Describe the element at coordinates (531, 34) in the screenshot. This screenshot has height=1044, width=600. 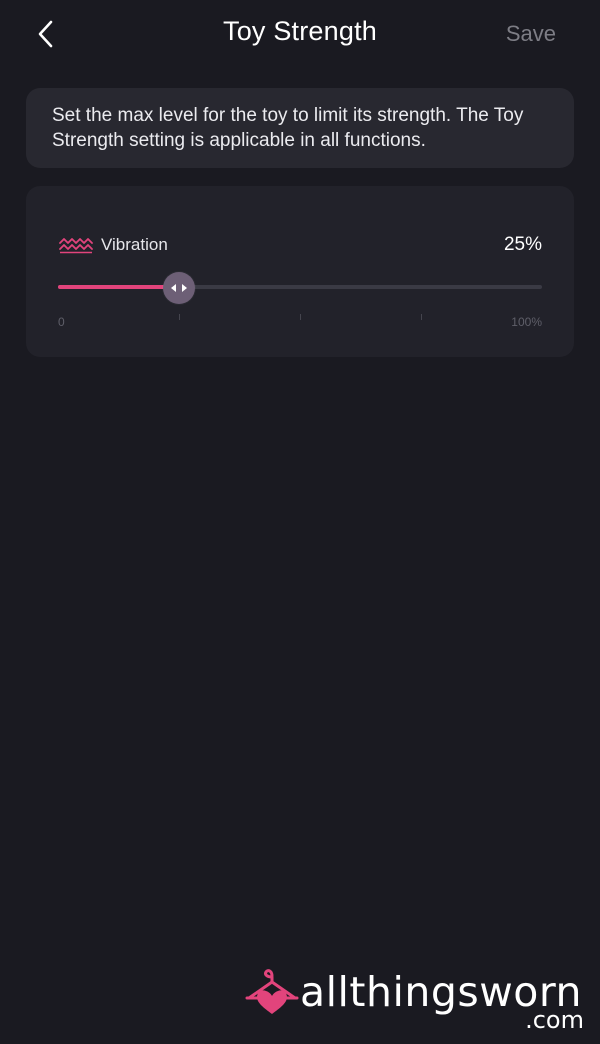
I see `save-button: Save` at that location.